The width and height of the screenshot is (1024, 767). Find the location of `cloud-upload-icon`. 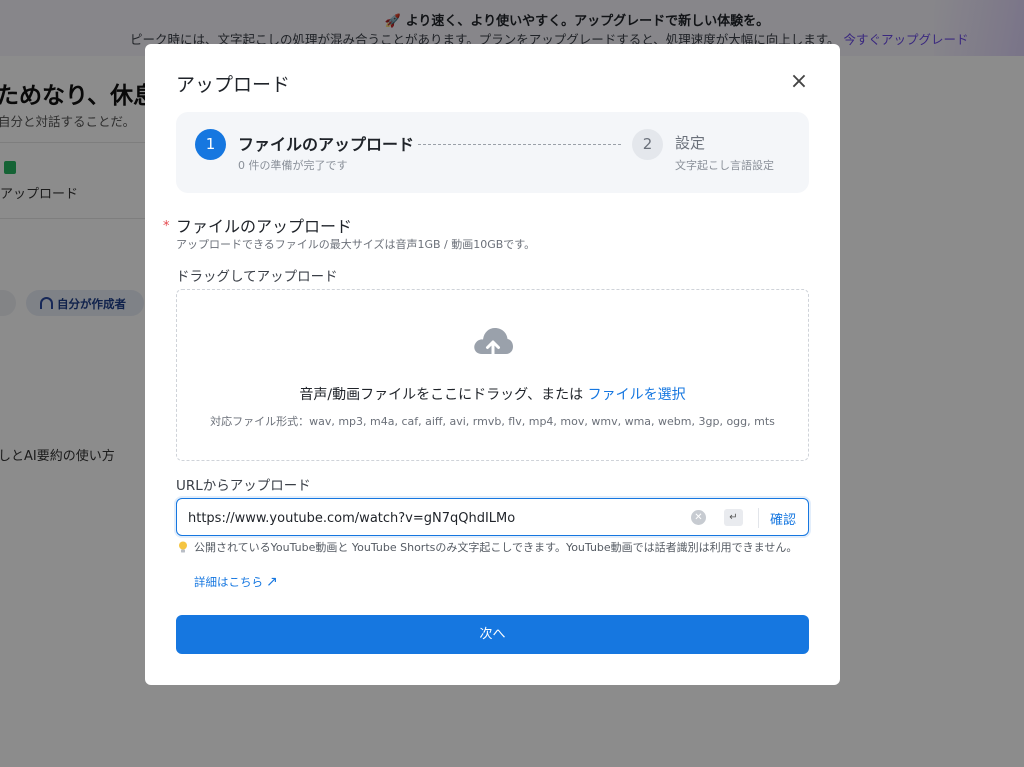

cloud-upload-icon is located at coordinates (493, 344).